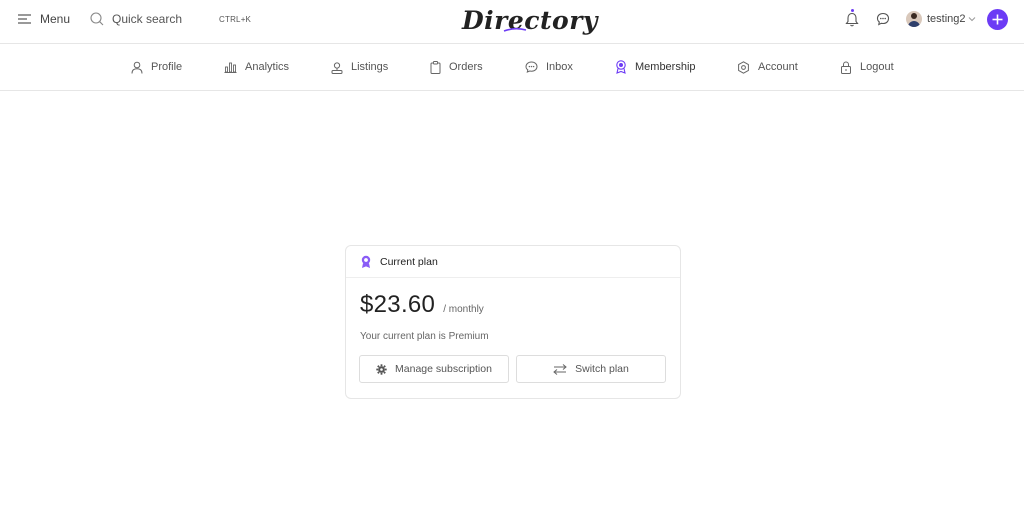 The width and height of the screenshot is (1024, 519). I want to click on search-icon, so click(97, 19).